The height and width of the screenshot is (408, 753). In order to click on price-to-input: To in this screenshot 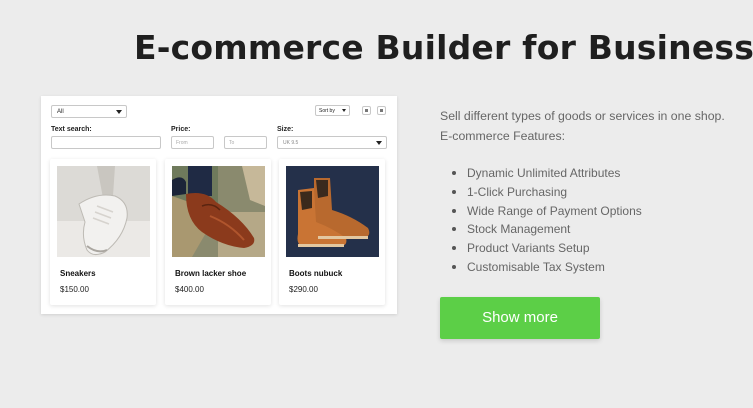, I will do `click(245, 142)`.